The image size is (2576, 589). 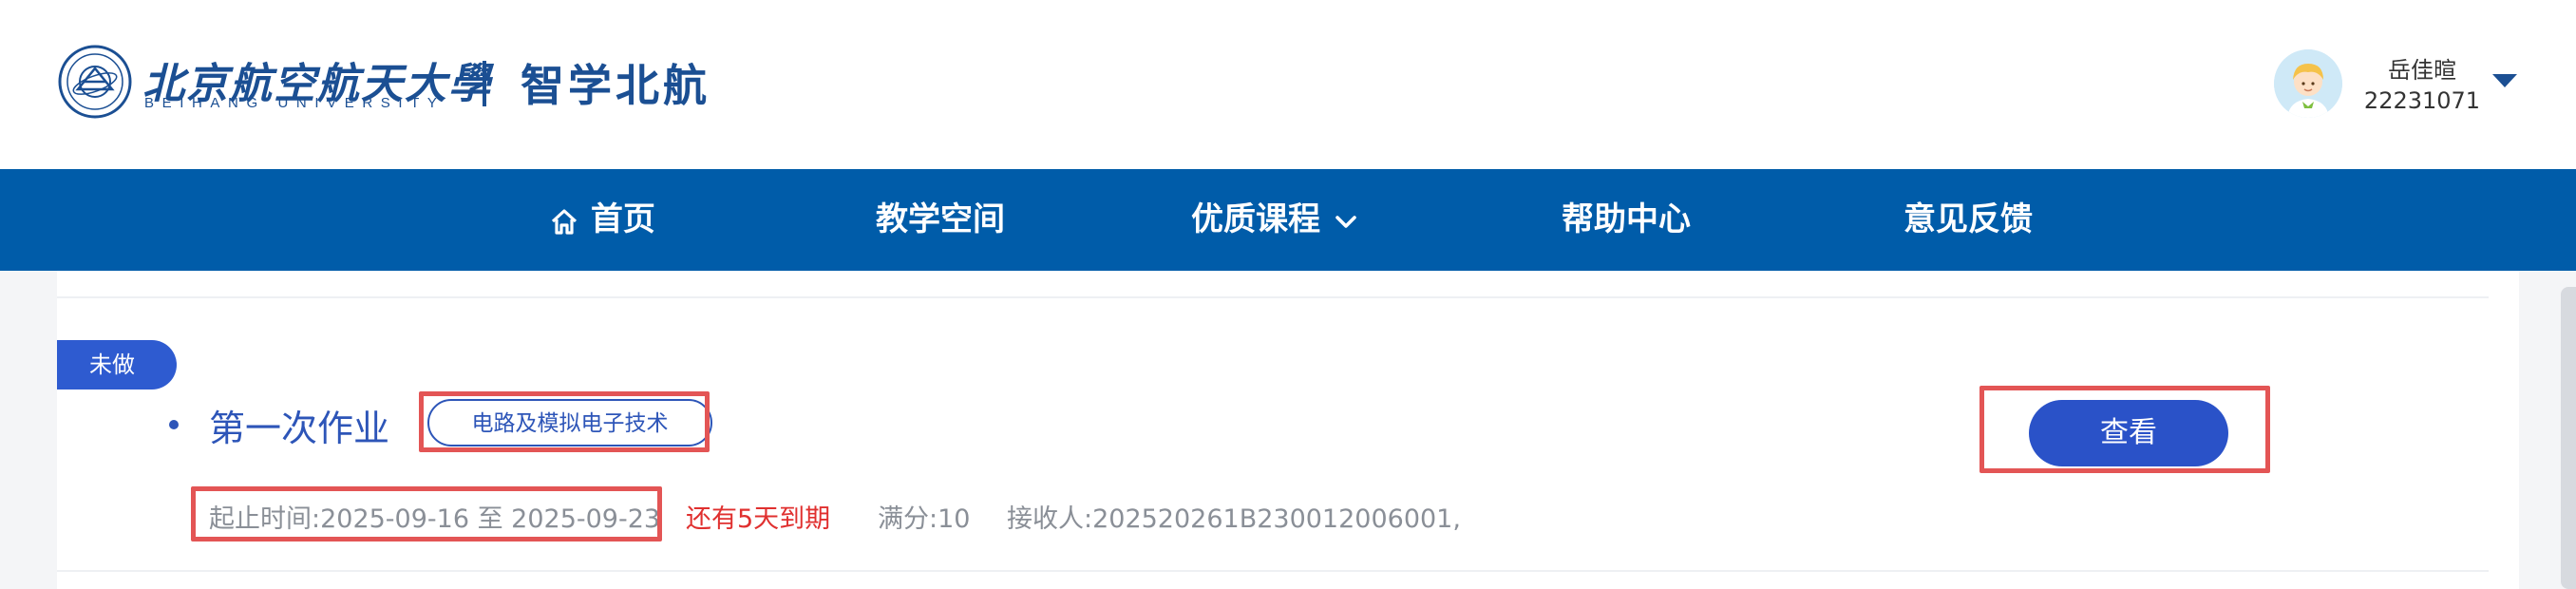 I want to click on user-avatar, so click(x=2308, y=83).